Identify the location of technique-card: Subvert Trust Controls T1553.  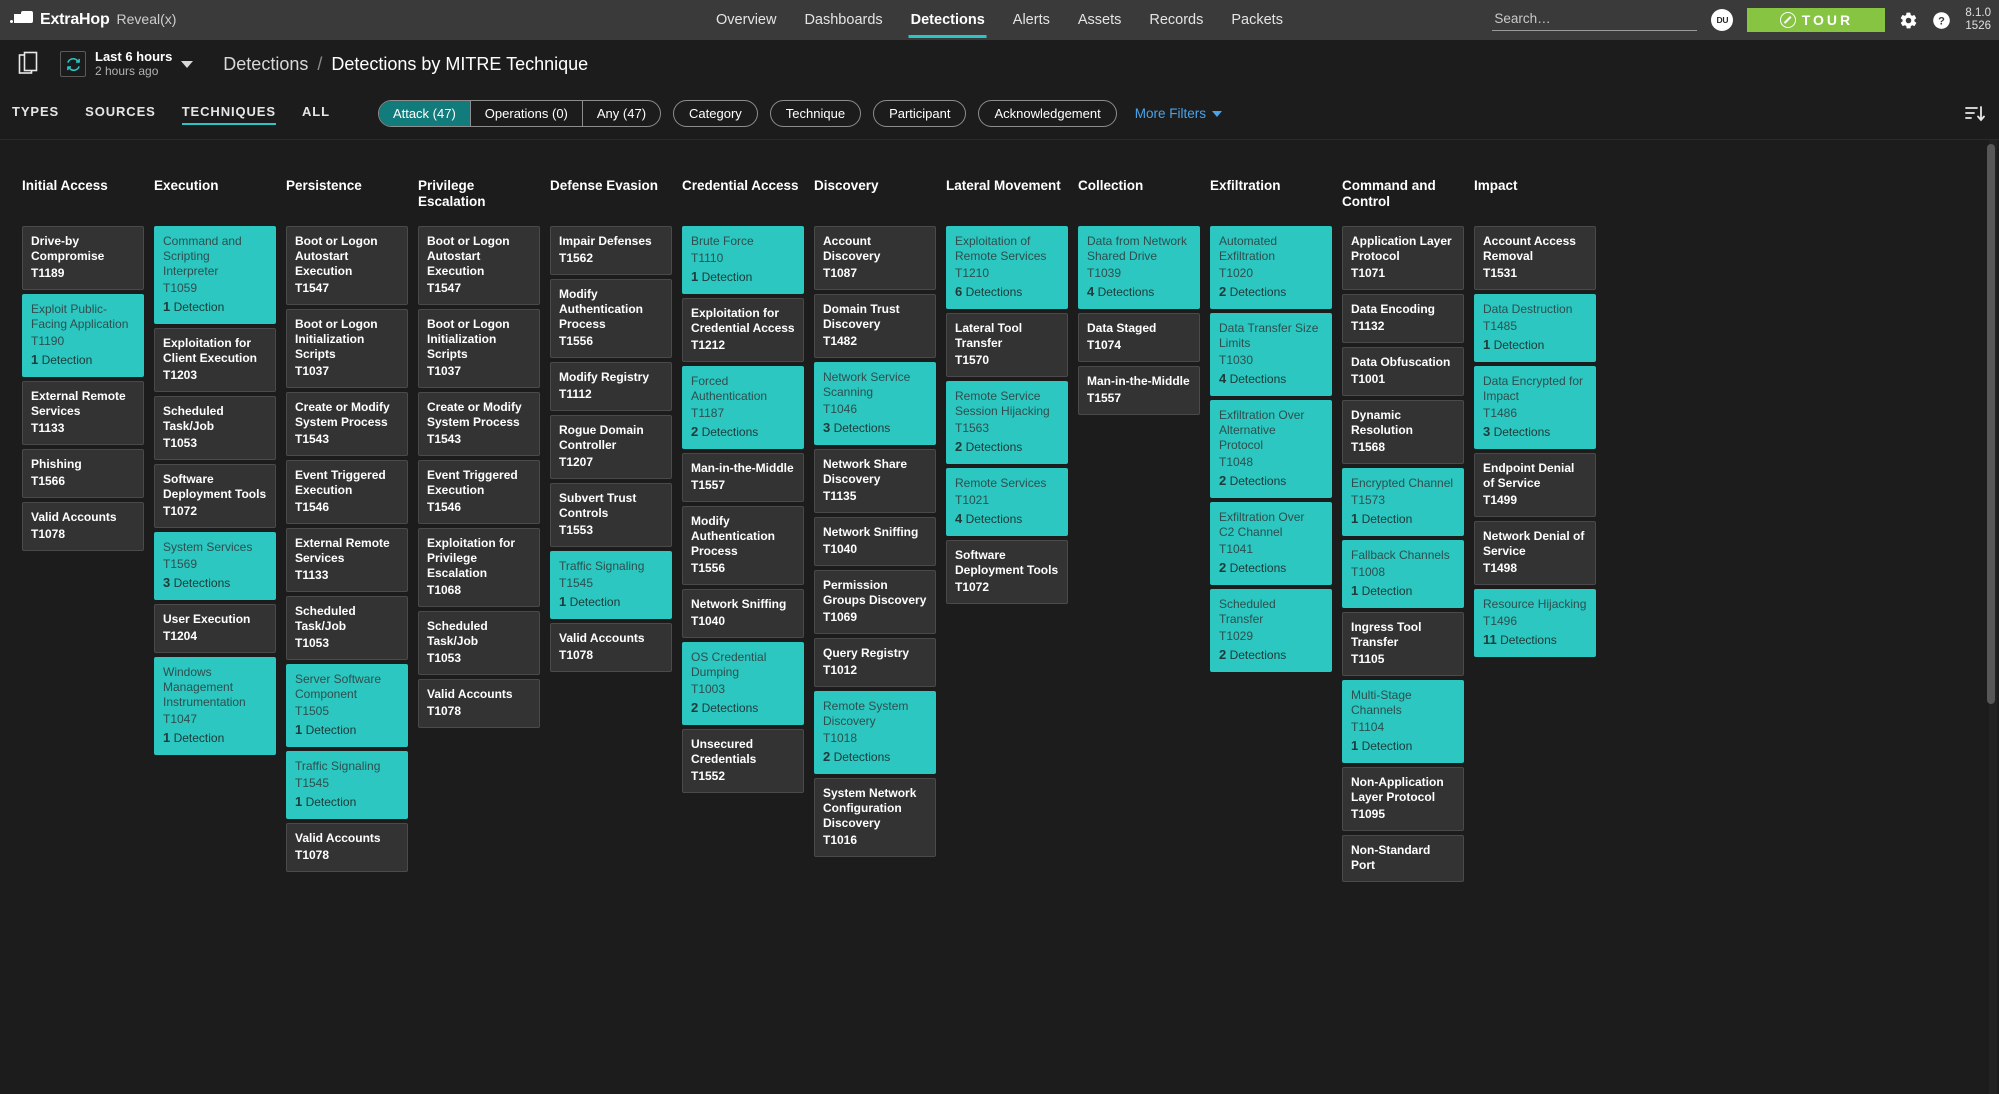
(611, 515).